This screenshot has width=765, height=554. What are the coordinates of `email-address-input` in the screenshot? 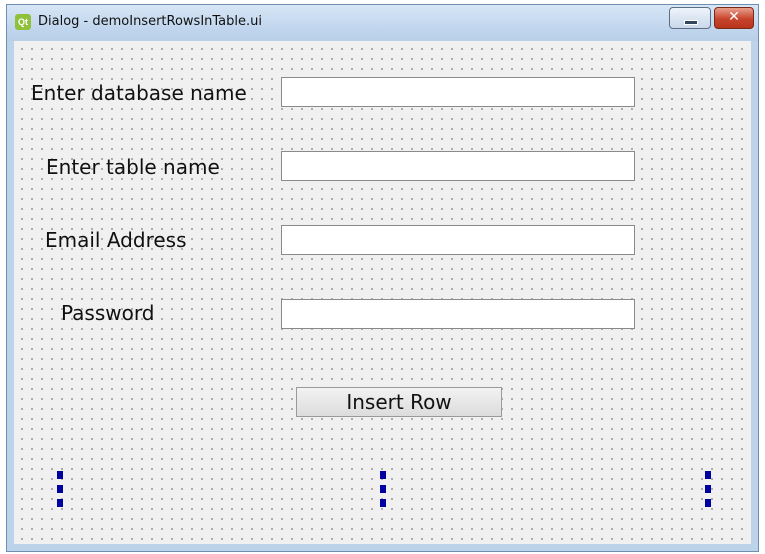 It's located at (458, 240).